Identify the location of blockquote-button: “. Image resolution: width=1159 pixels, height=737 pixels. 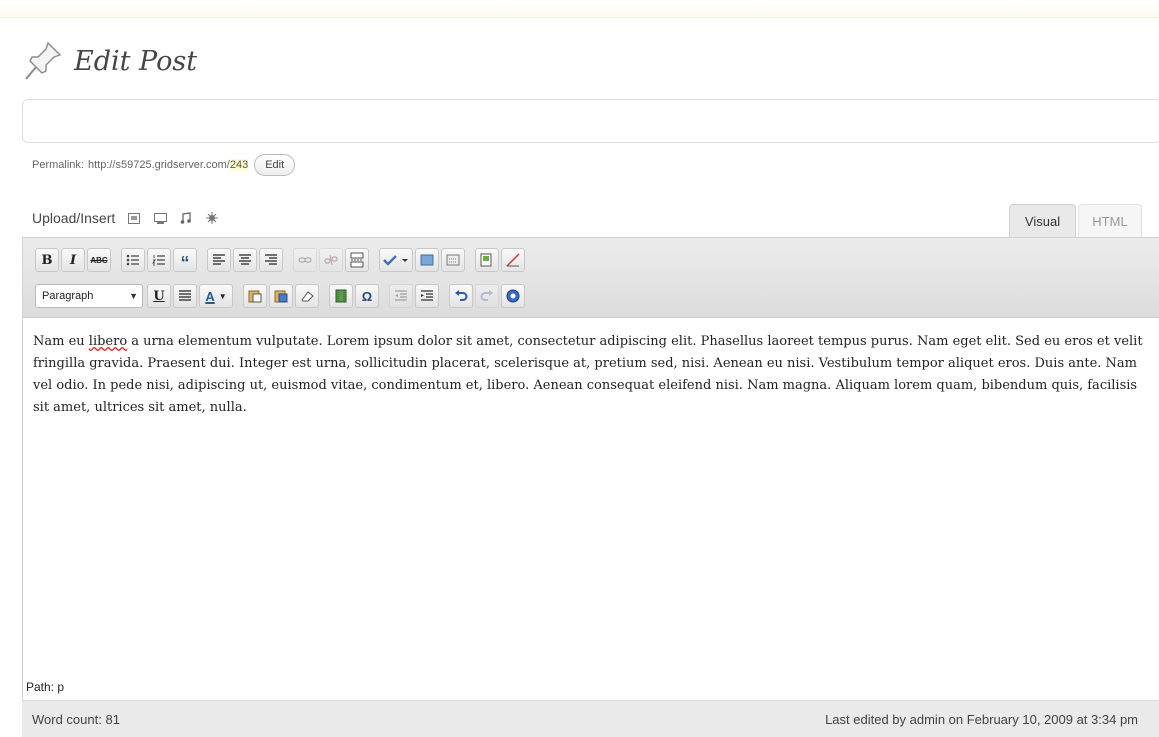
(185, 260).